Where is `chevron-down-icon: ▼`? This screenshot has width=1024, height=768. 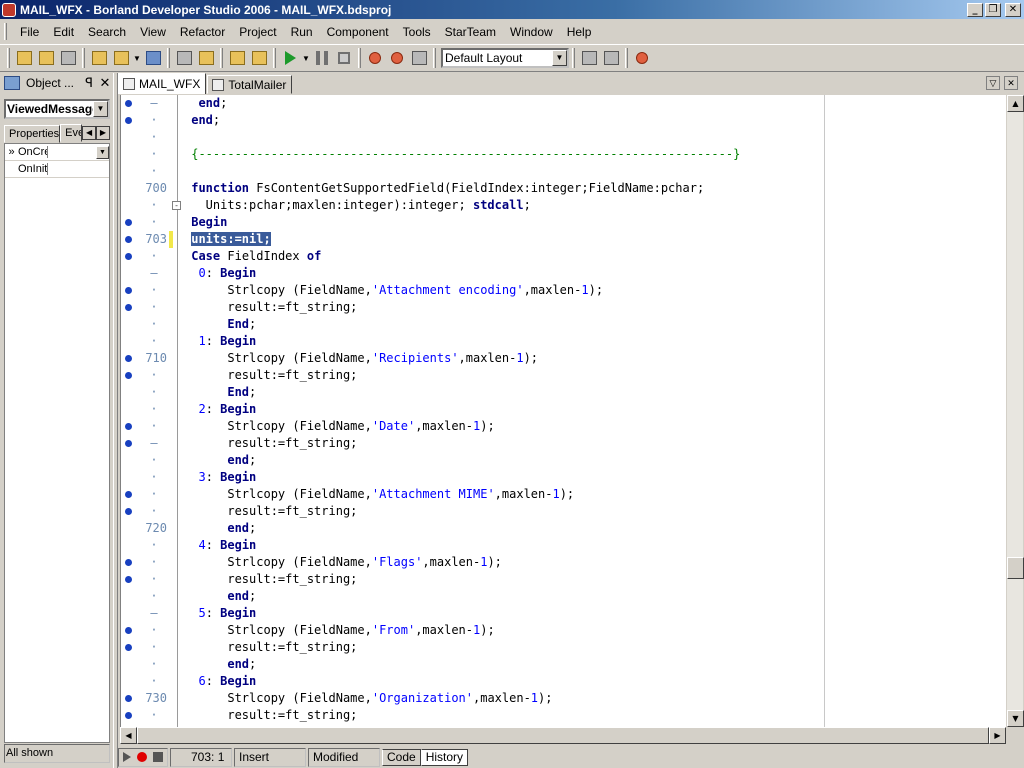 chevron-down-icon: ▼ is located at coordinates (559, 58).